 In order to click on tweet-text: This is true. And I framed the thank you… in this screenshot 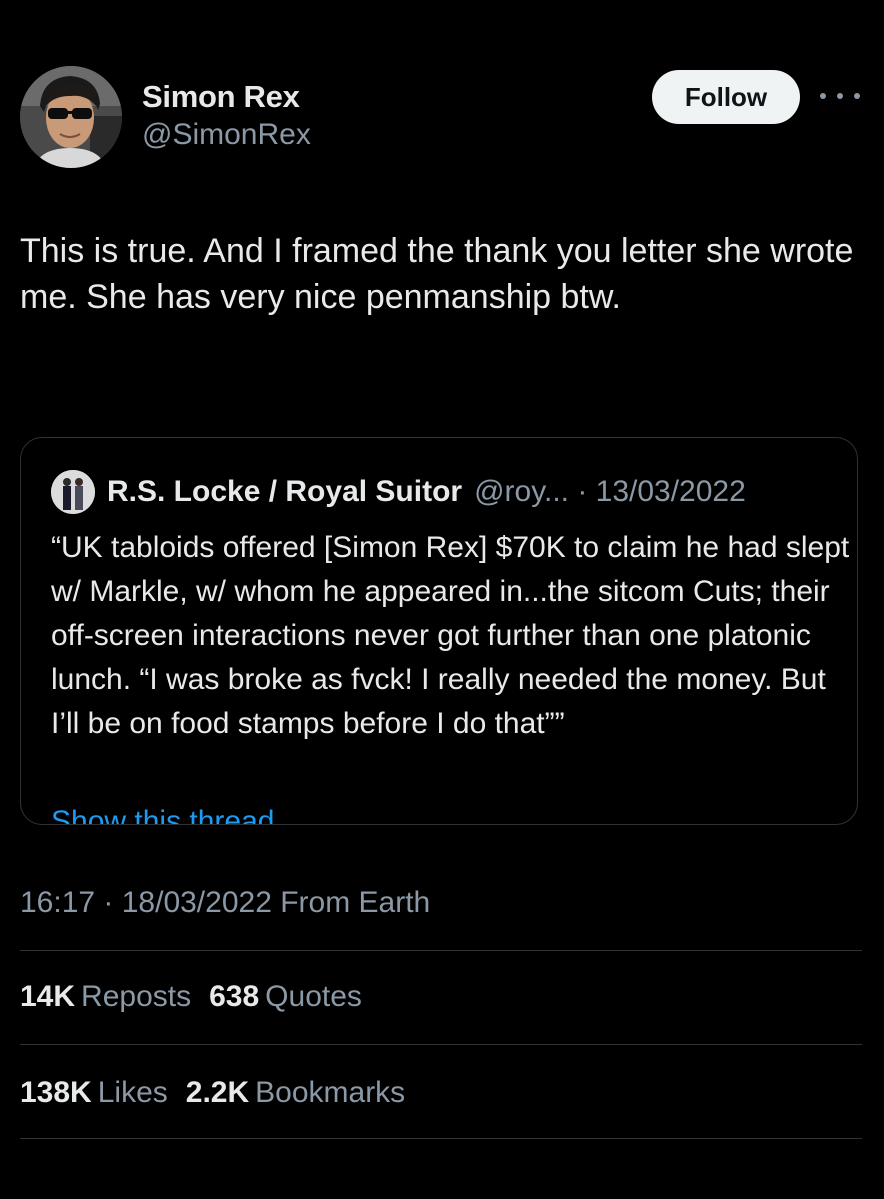, I will do `click(437, 274)`.